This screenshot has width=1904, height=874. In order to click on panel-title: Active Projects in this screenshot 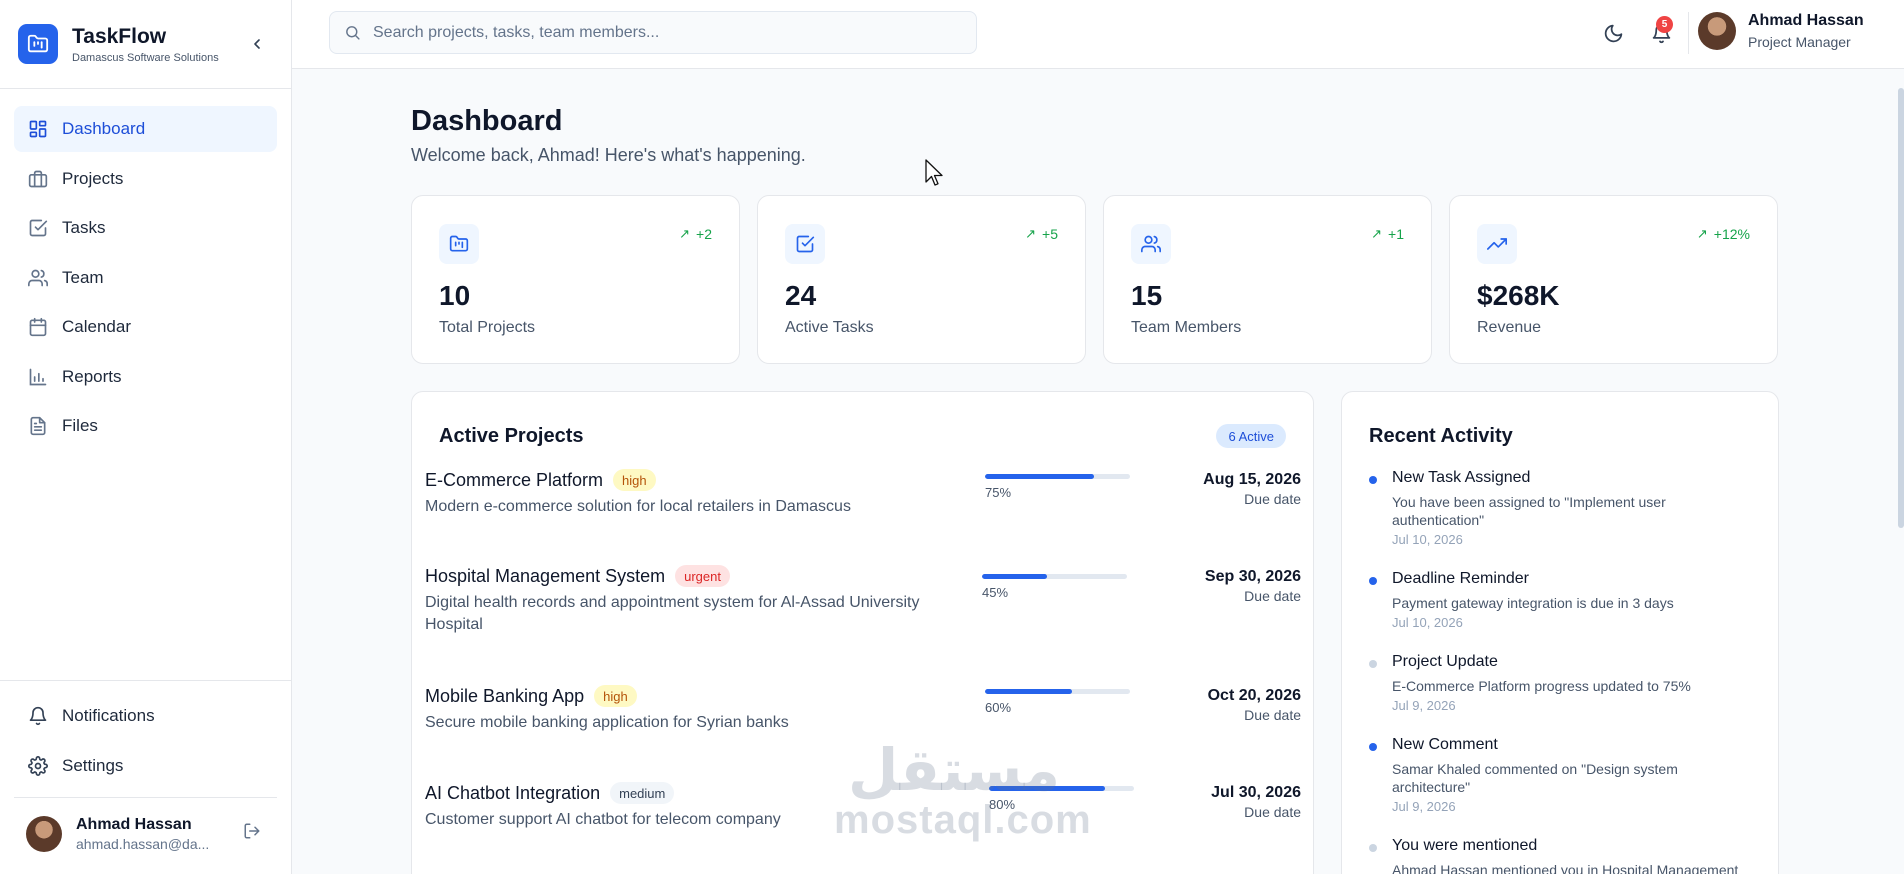, I will do `click(511, 436)`.